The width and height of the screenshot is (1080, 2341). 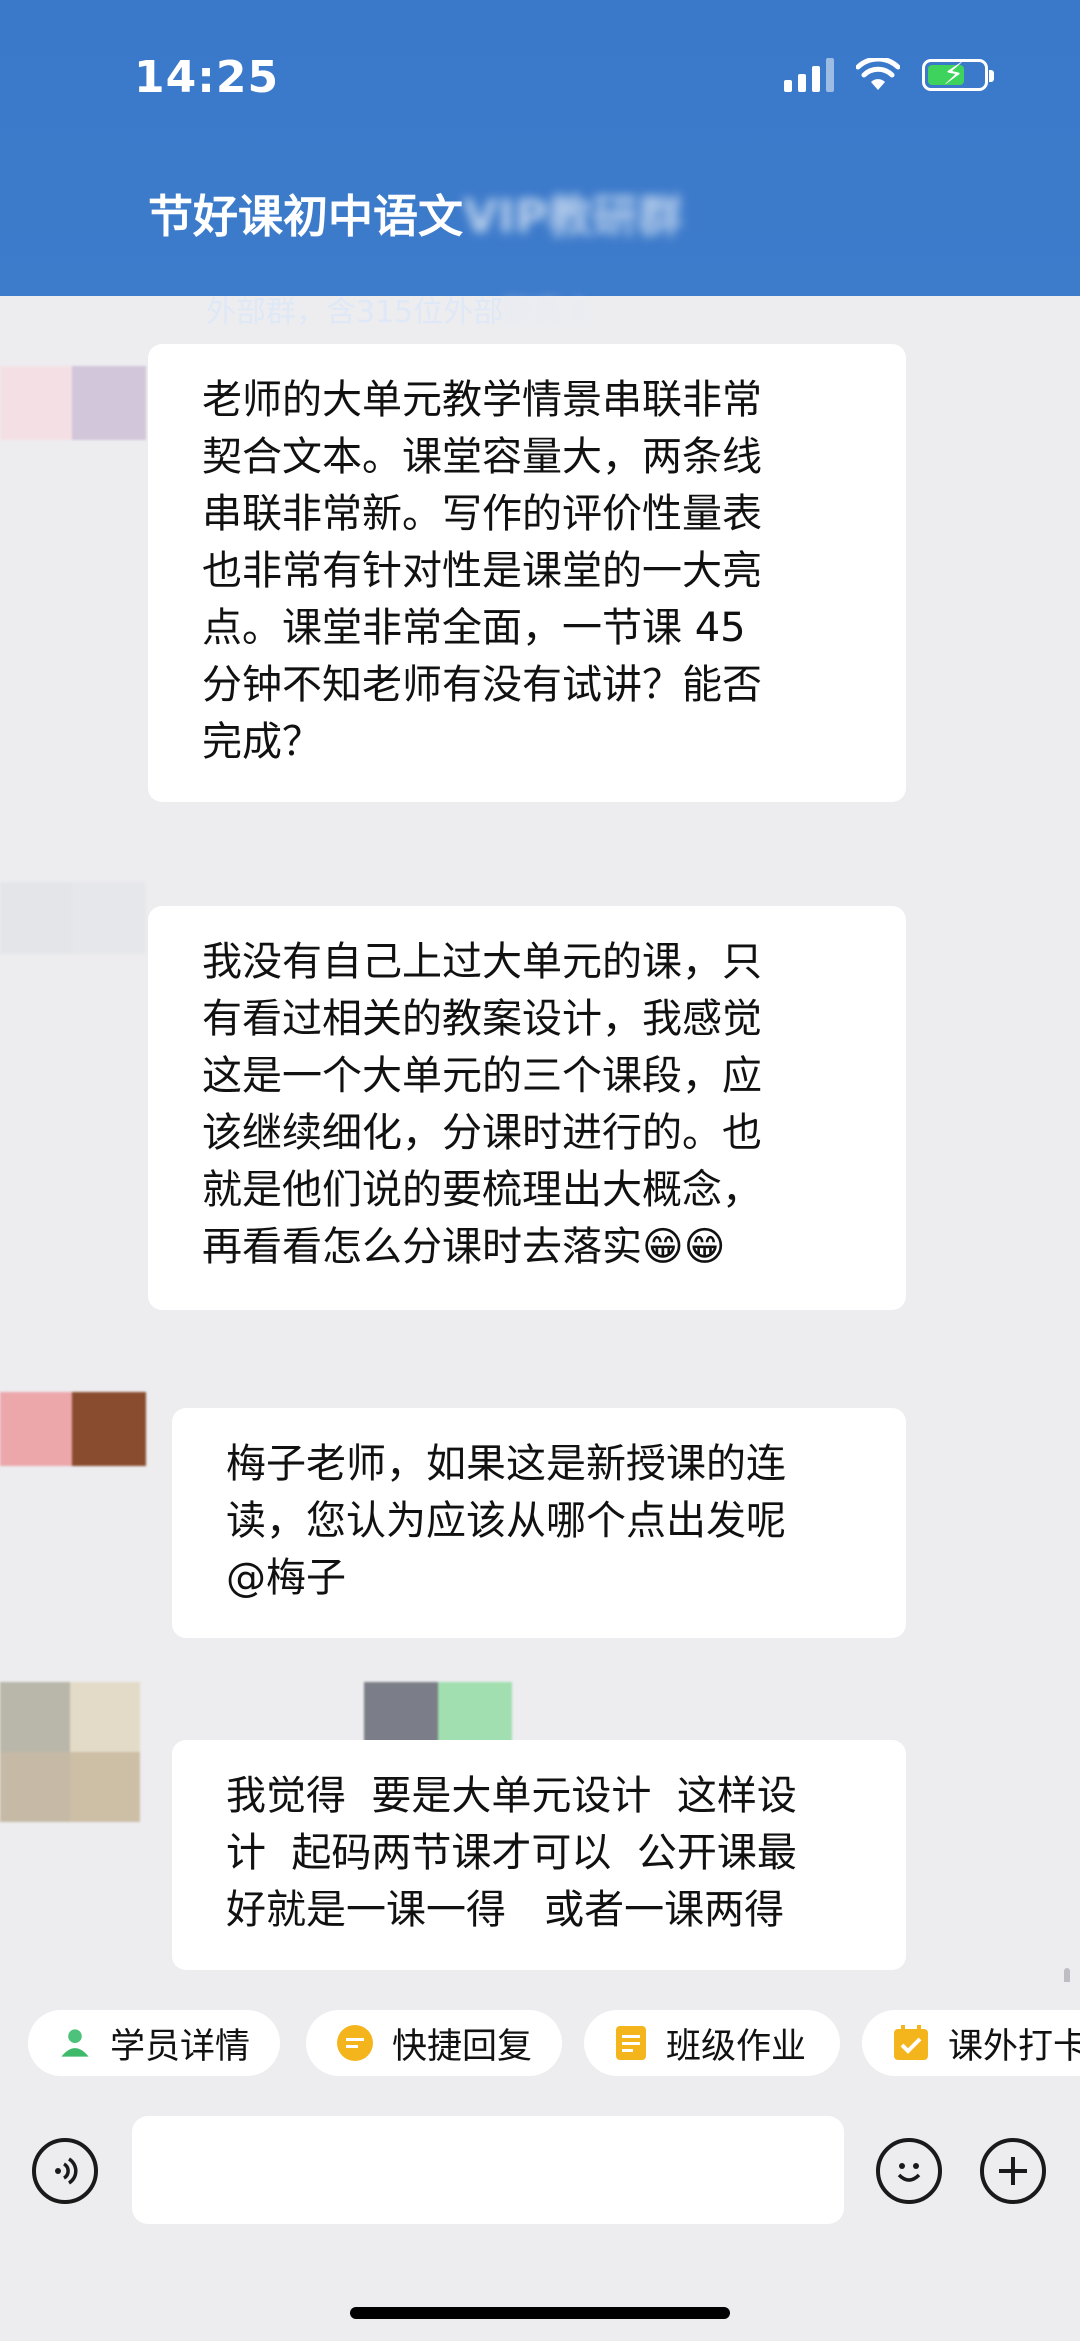 What do you see at coordinates (910, 2042) in the screenshot?
I see `checkin-icon` at bounding box center [910, 2042].